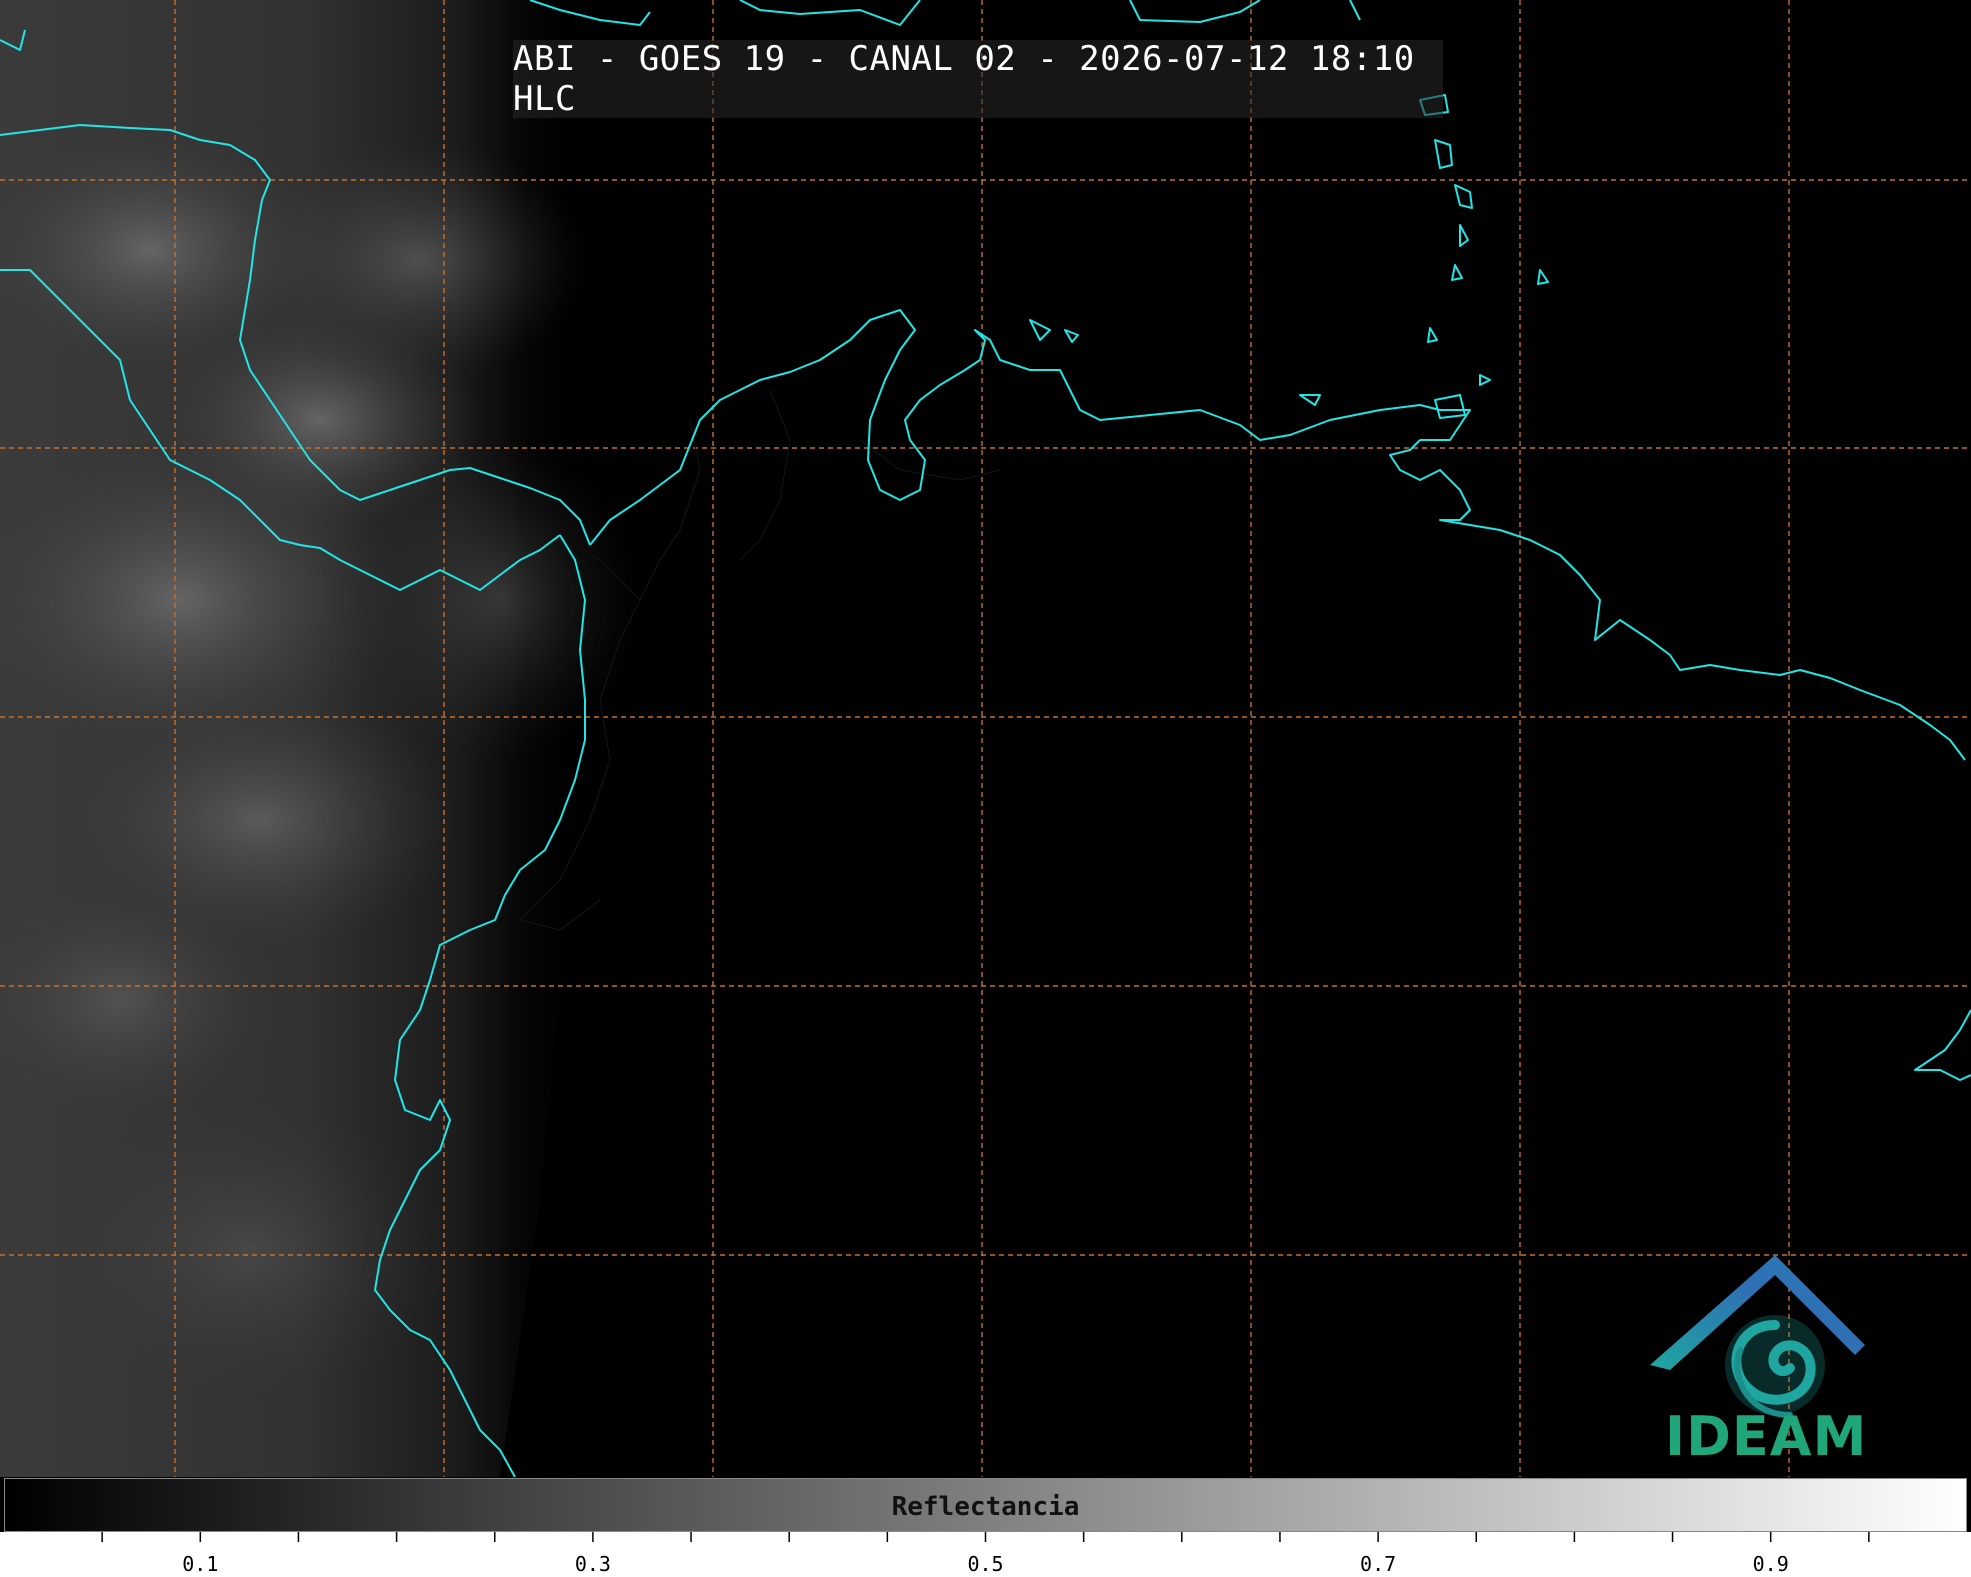 Image resolution: width=1971 pixels, height=1577 pixels. What do you see at coordinates (592, 1564) in the screenshot?
I see `colorbar-tick-label: 0.3` at bounding box center [592, 1564].